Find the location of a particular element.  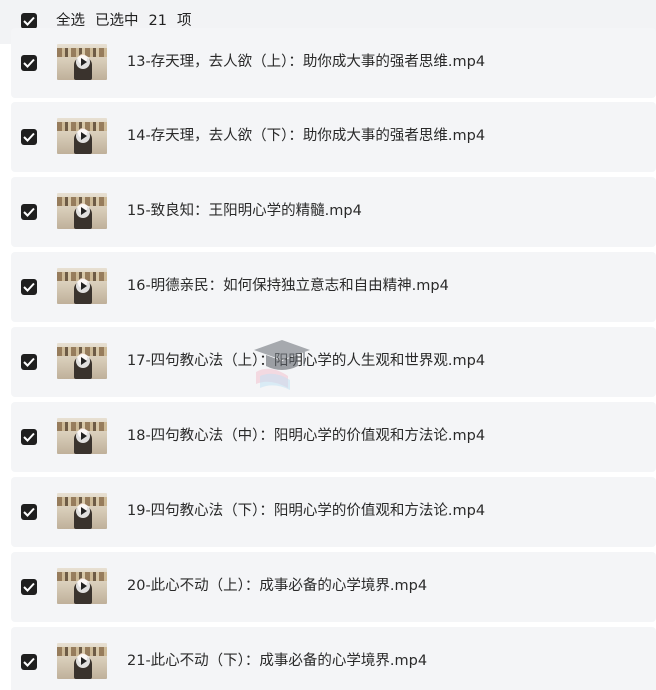

file-name: 14-存天理，去人欲（下）：助你成大事的强者思维.mp4 is located at coordinates (306, 136).